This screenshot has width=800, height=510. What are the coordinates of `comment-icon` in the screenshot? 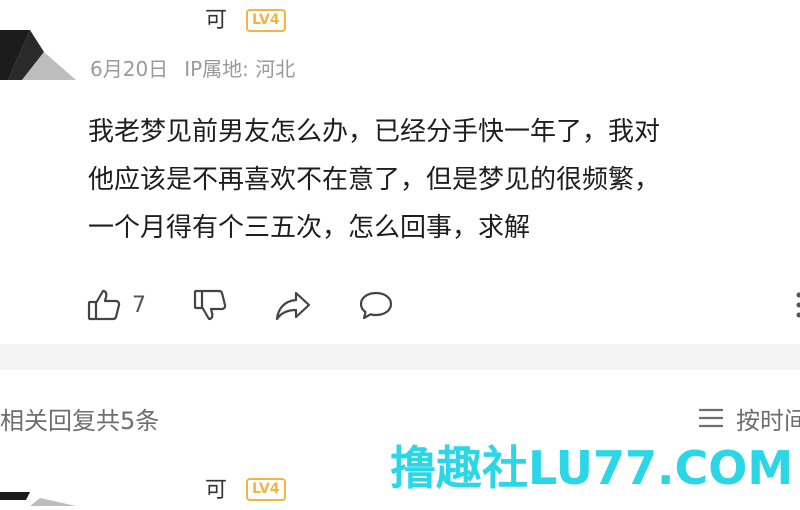 It's located at (376, 305).